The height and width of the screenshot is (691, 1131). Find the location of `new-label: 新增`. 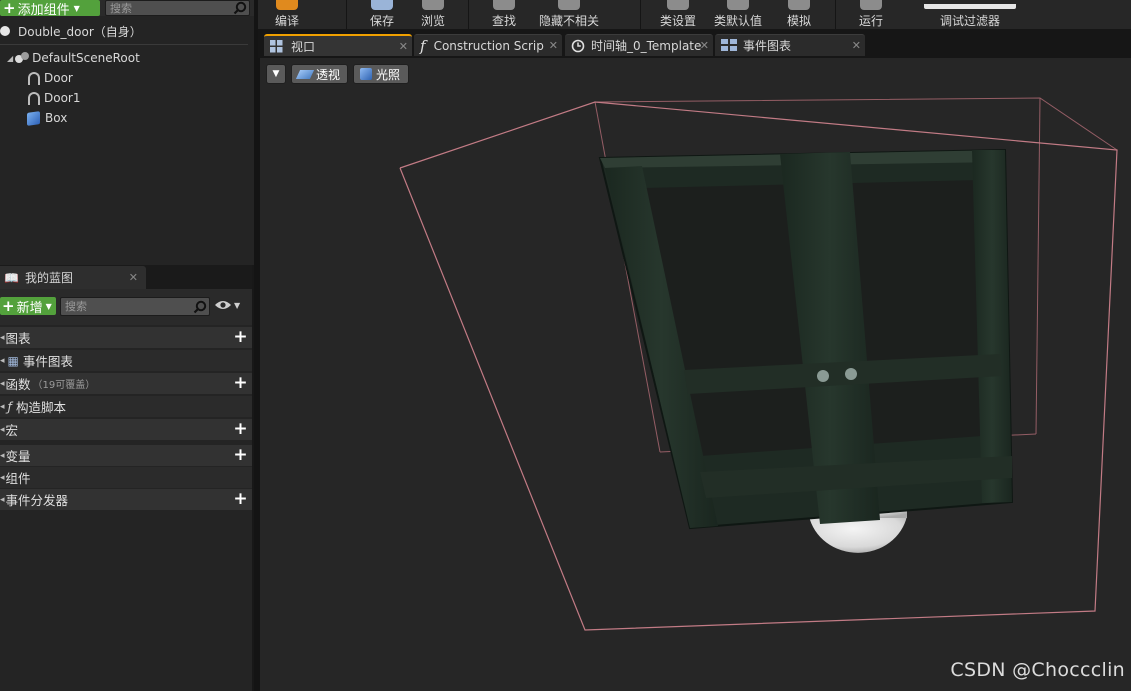

new-label: 新增 is located at coordinates (29, 308).